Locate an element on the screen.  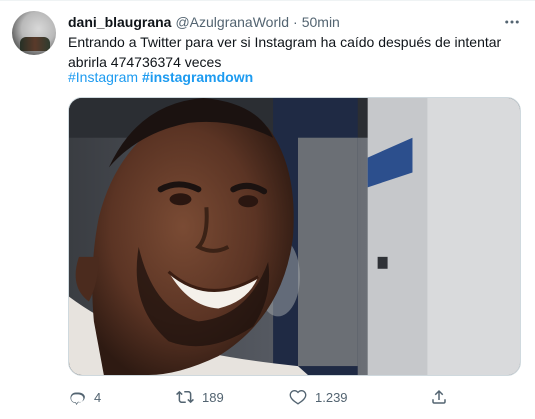
retweet-icon is located at coordinates (185, 397).